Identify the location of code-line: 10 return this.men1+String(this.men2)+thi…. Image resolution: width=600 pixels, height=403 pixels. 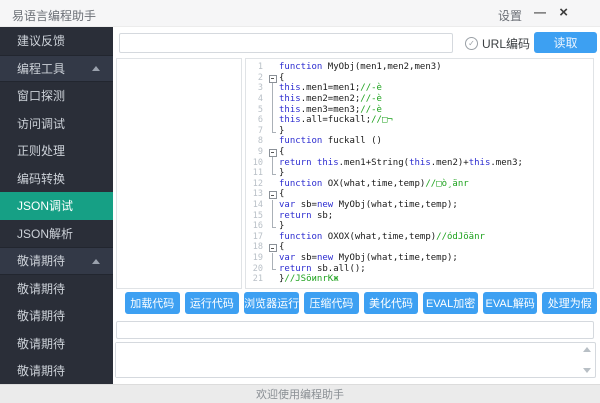
(419, 162).